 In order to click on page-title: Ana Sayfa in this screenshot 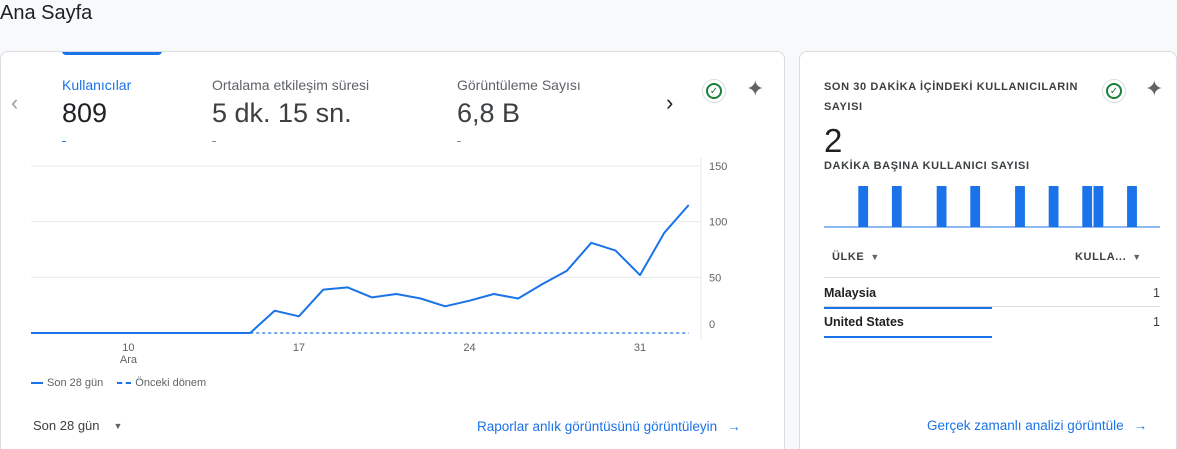, I will do `click(46, 13)`.